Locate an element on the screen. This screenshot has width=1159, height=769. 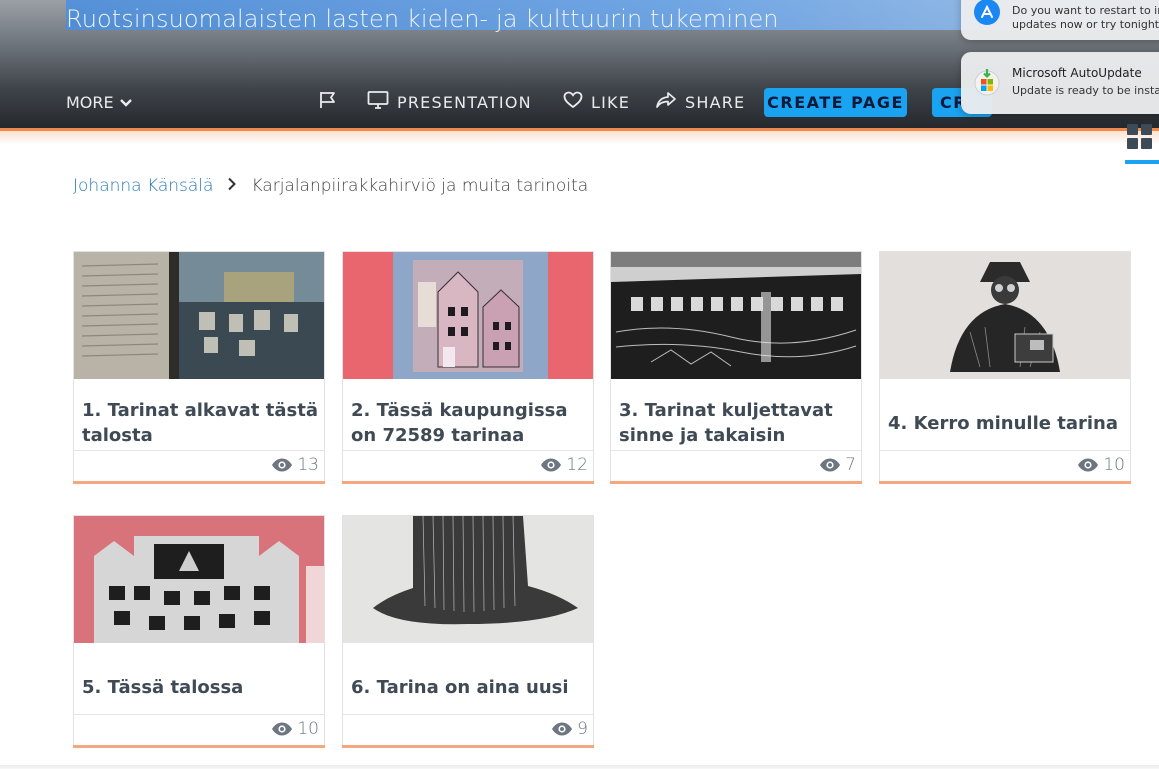
story-card: 1. Tarinat alkavat tästä talosta 13 is located at coordinates (199, 367).